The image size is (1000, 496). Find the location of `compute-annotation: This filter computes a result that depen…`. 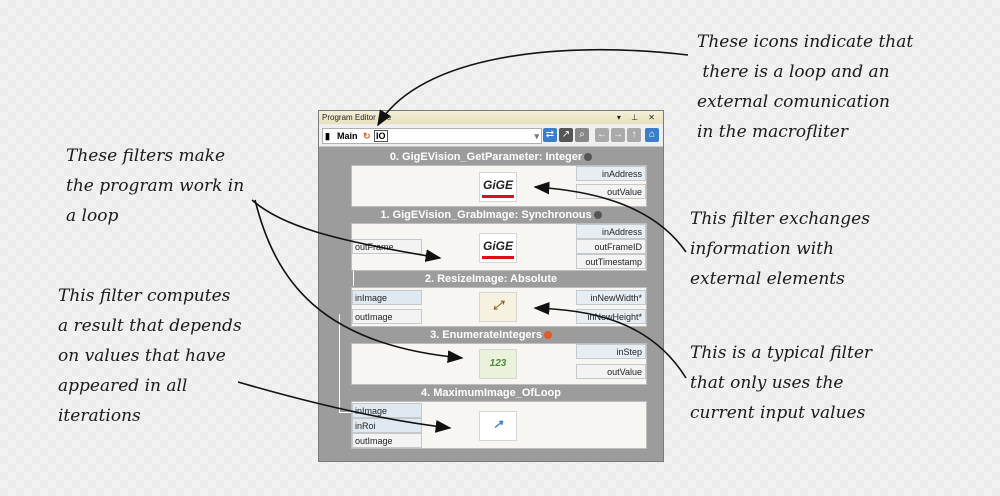

compute-annotation: This filter computes a result that depen… is located at coordinates (150, 356).